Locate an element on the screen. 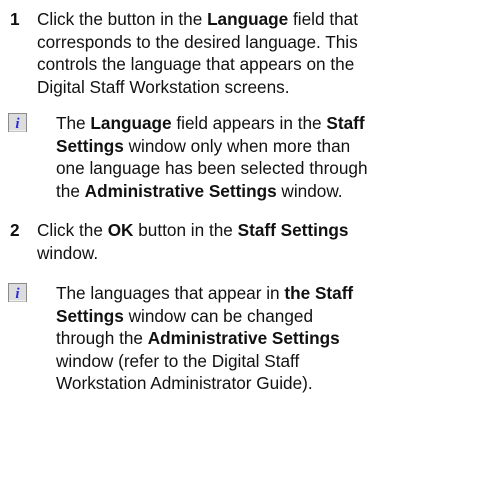  text-line: The Language field appears in the Staff is located at coordinates (276, 123).